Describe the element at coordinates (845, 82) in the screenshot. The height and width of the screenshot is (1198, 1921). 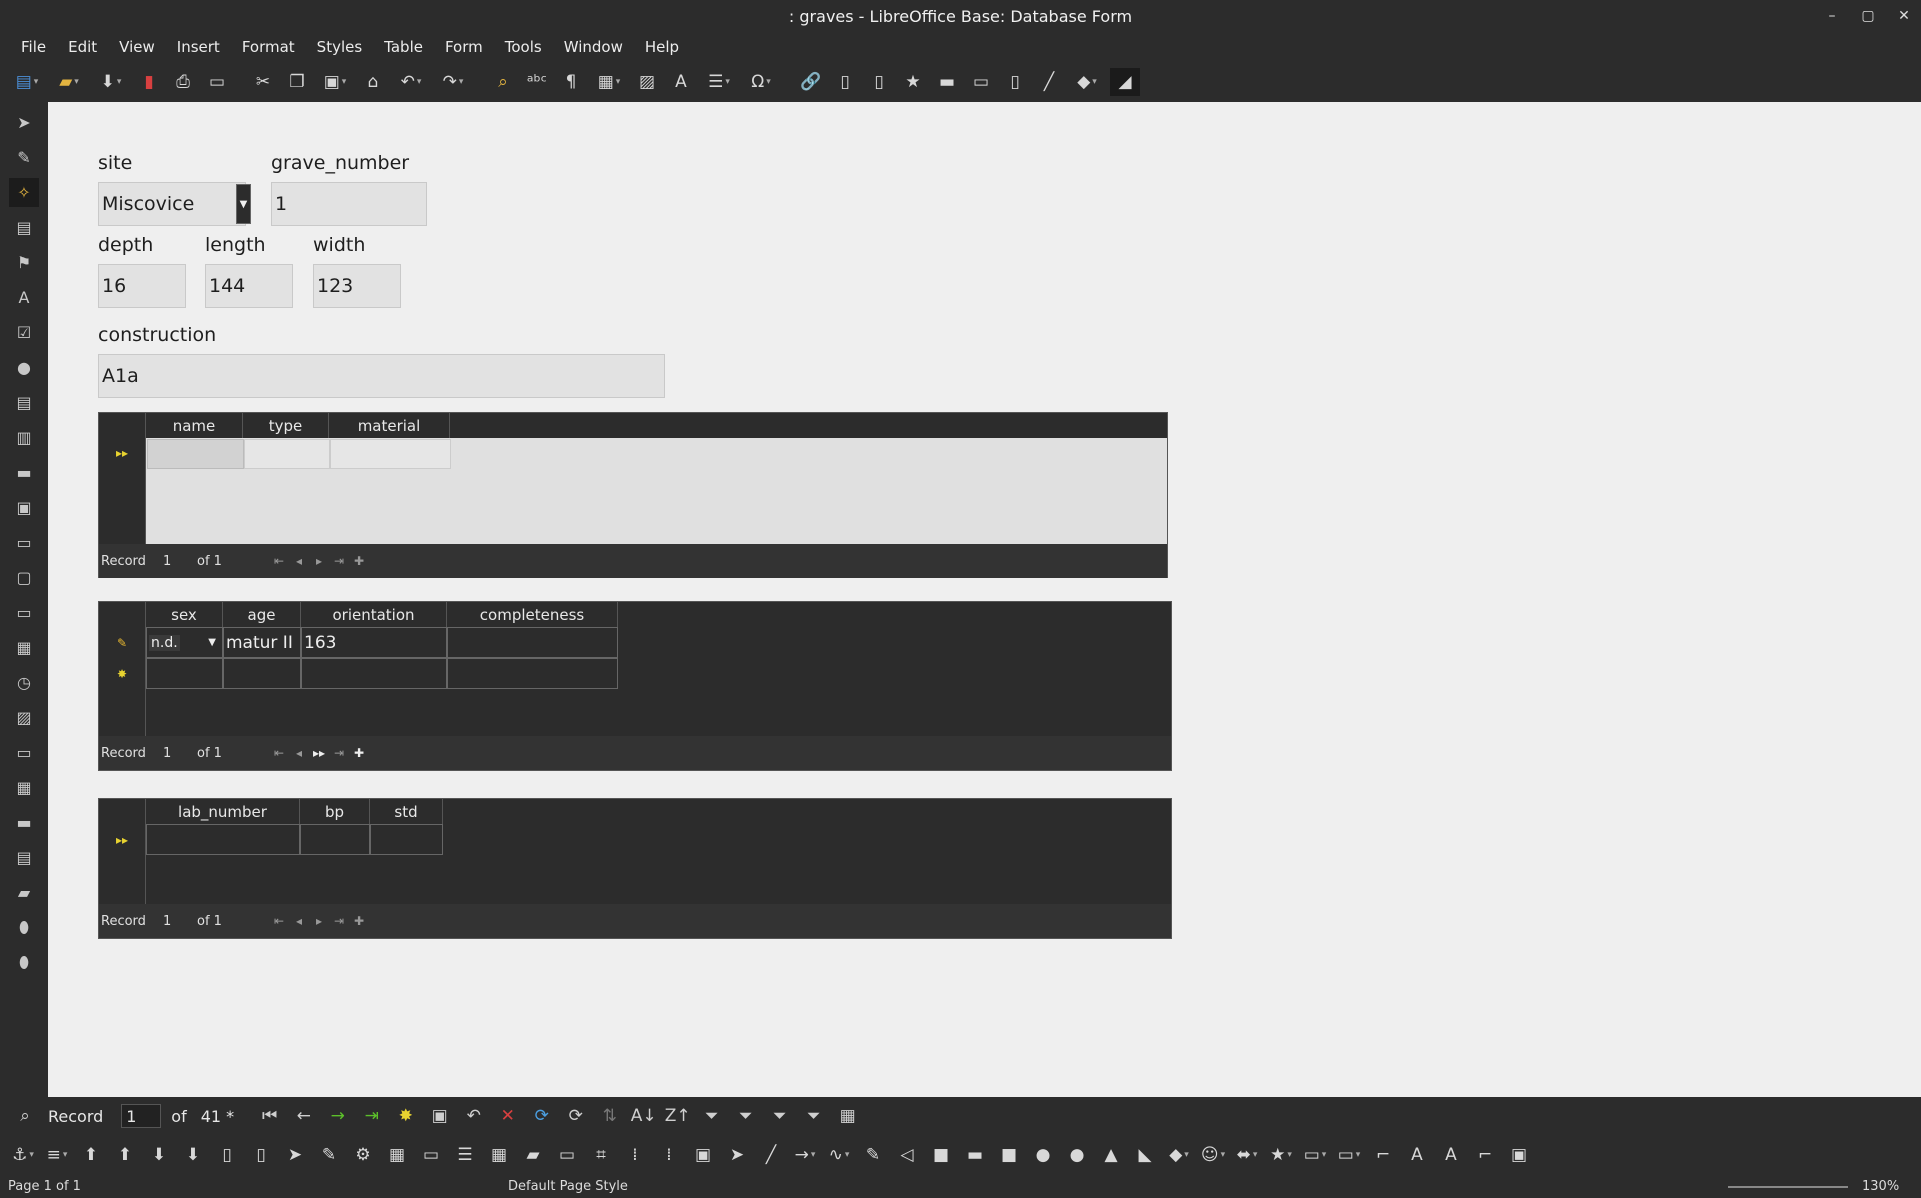
I see `footnote-icon: ▯` at that location.